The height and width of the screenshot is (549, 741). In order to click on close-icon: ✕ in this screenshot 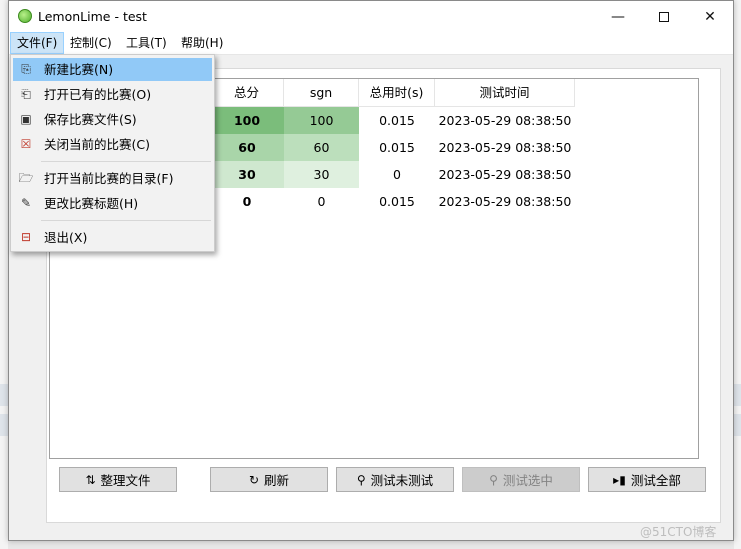, I will do `click(710, 16)`.